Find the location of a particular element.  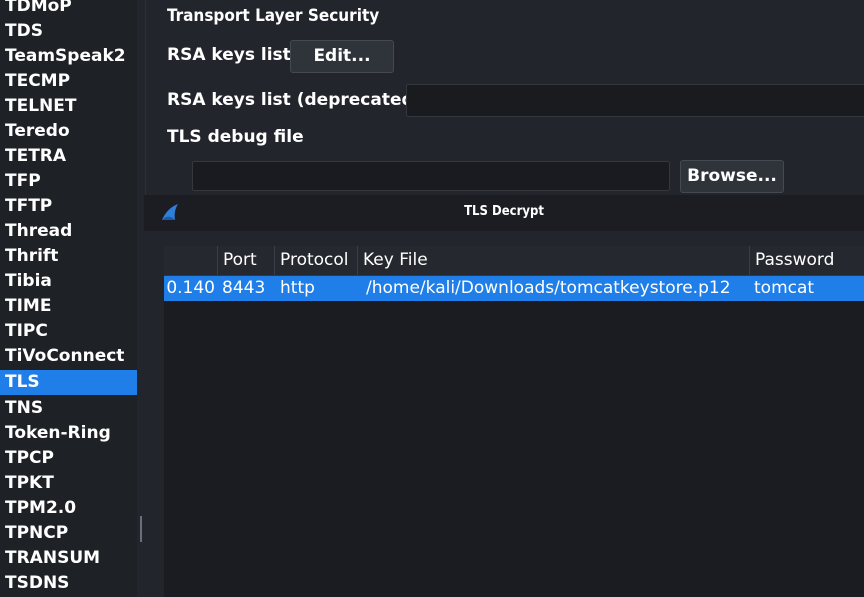

protocol-item-tpcp: TPCP is located at coordinates (68, 458).